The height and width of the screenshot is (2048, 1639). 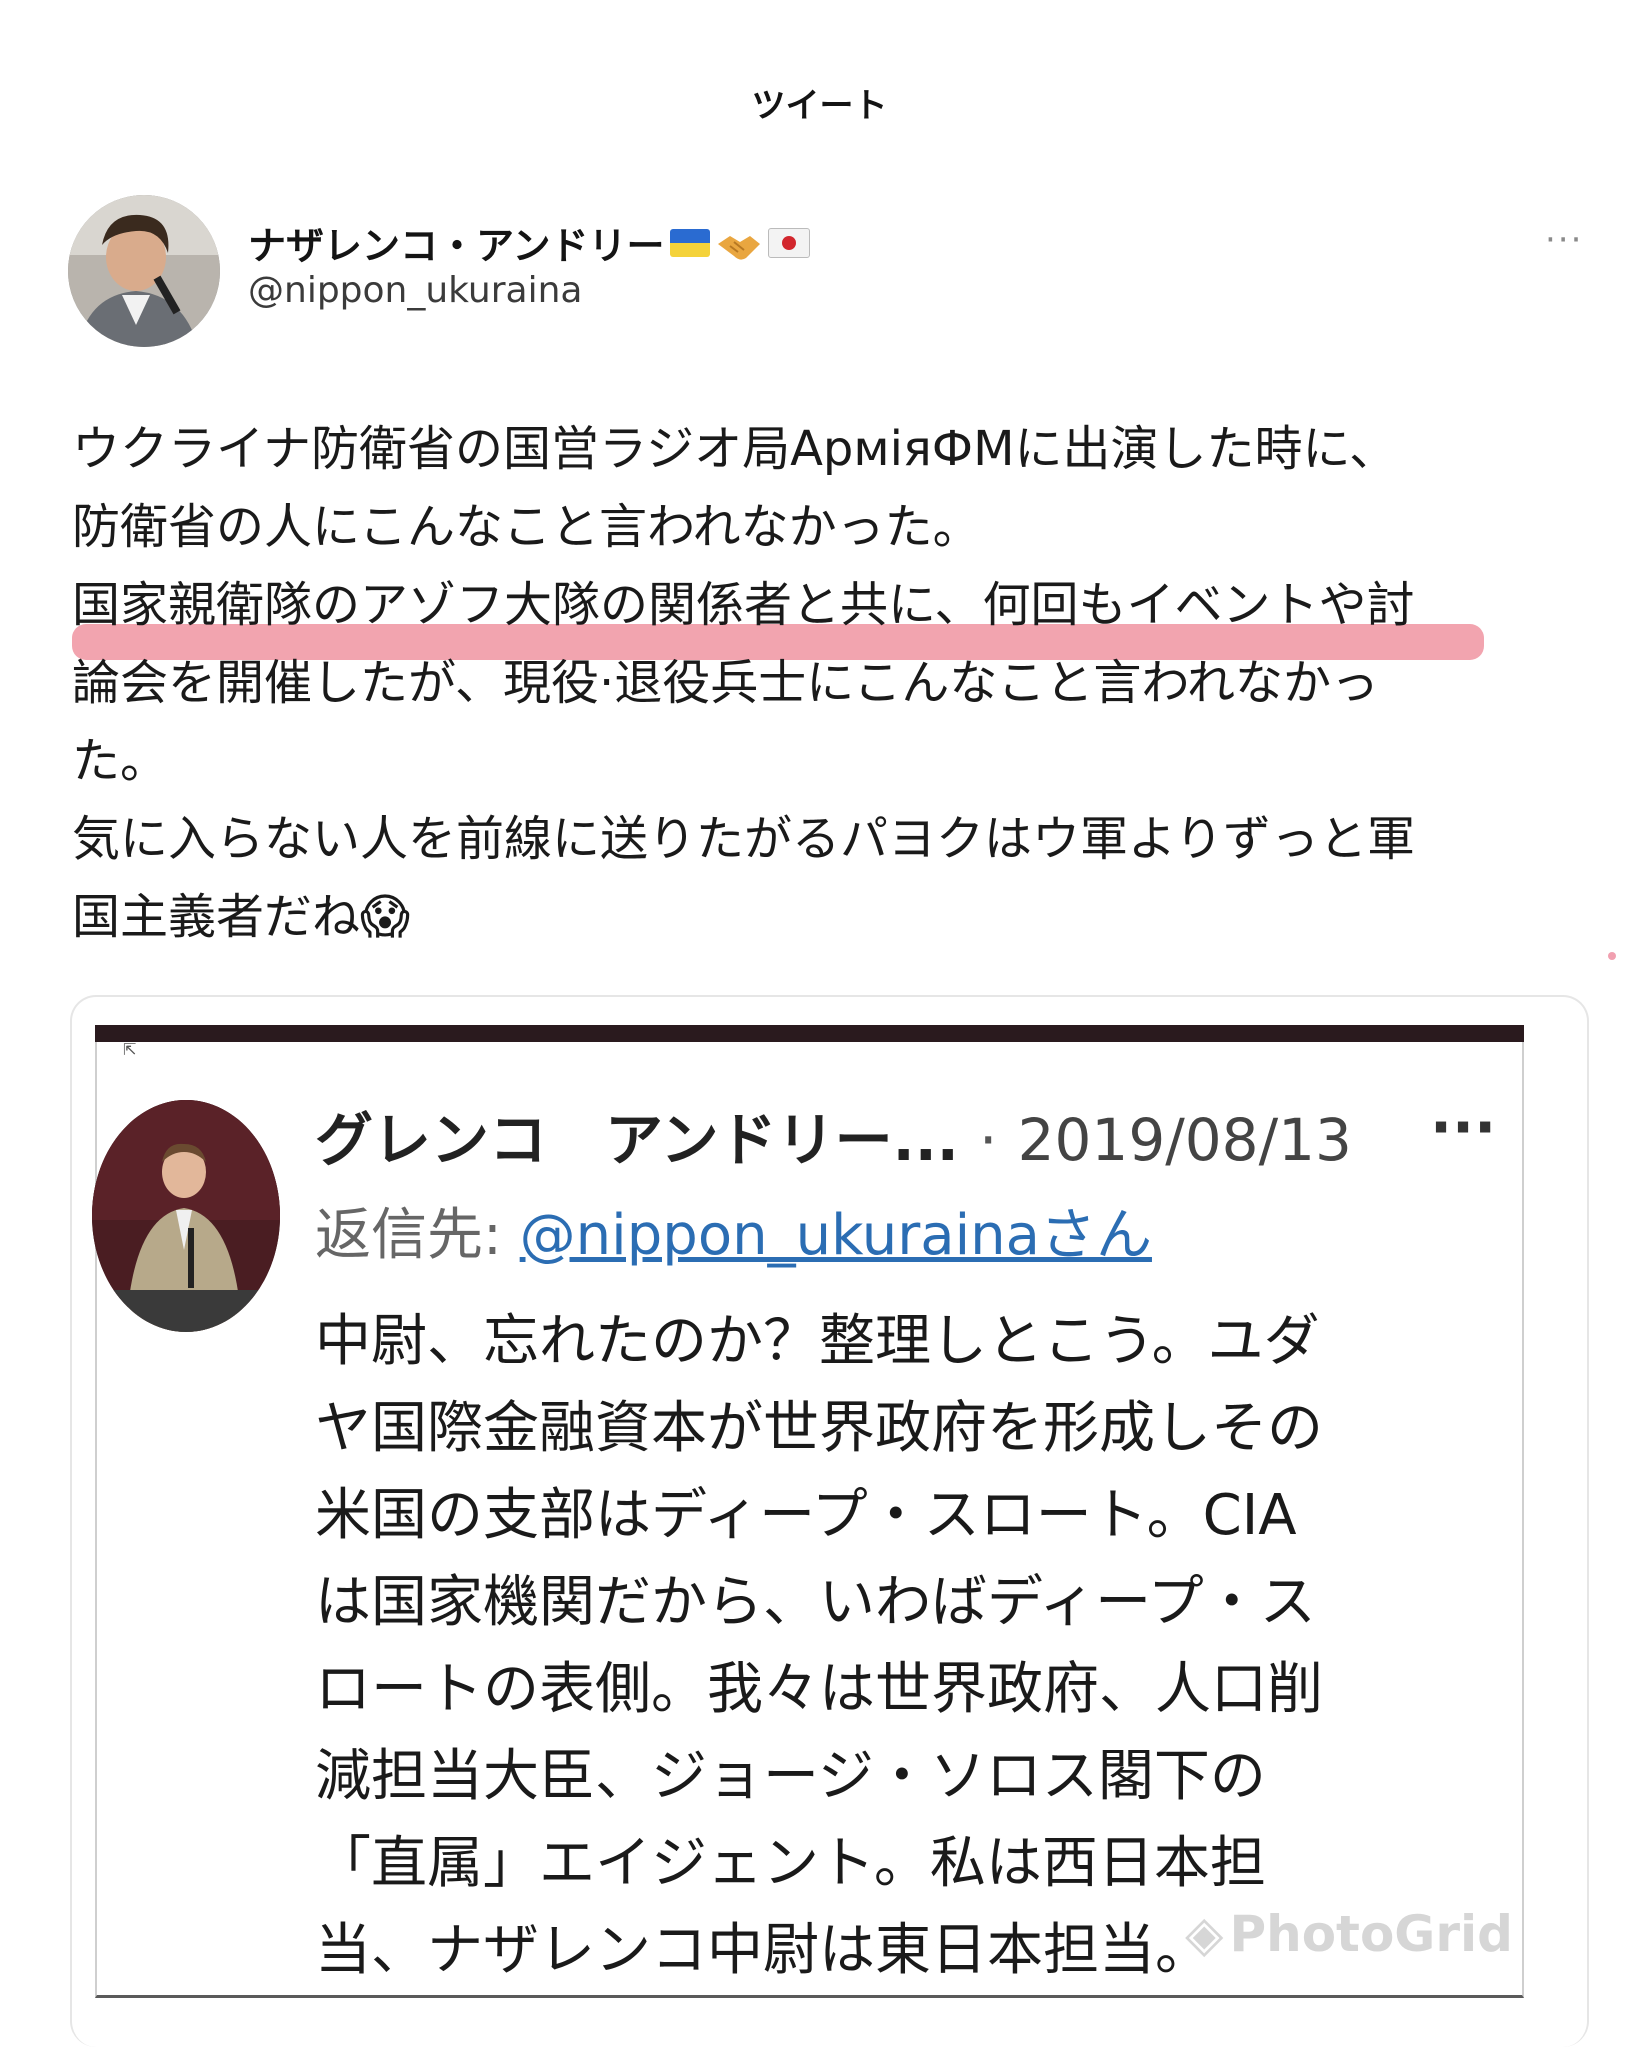 I want to click on decorative-dot, so click(x=1612, y=956).